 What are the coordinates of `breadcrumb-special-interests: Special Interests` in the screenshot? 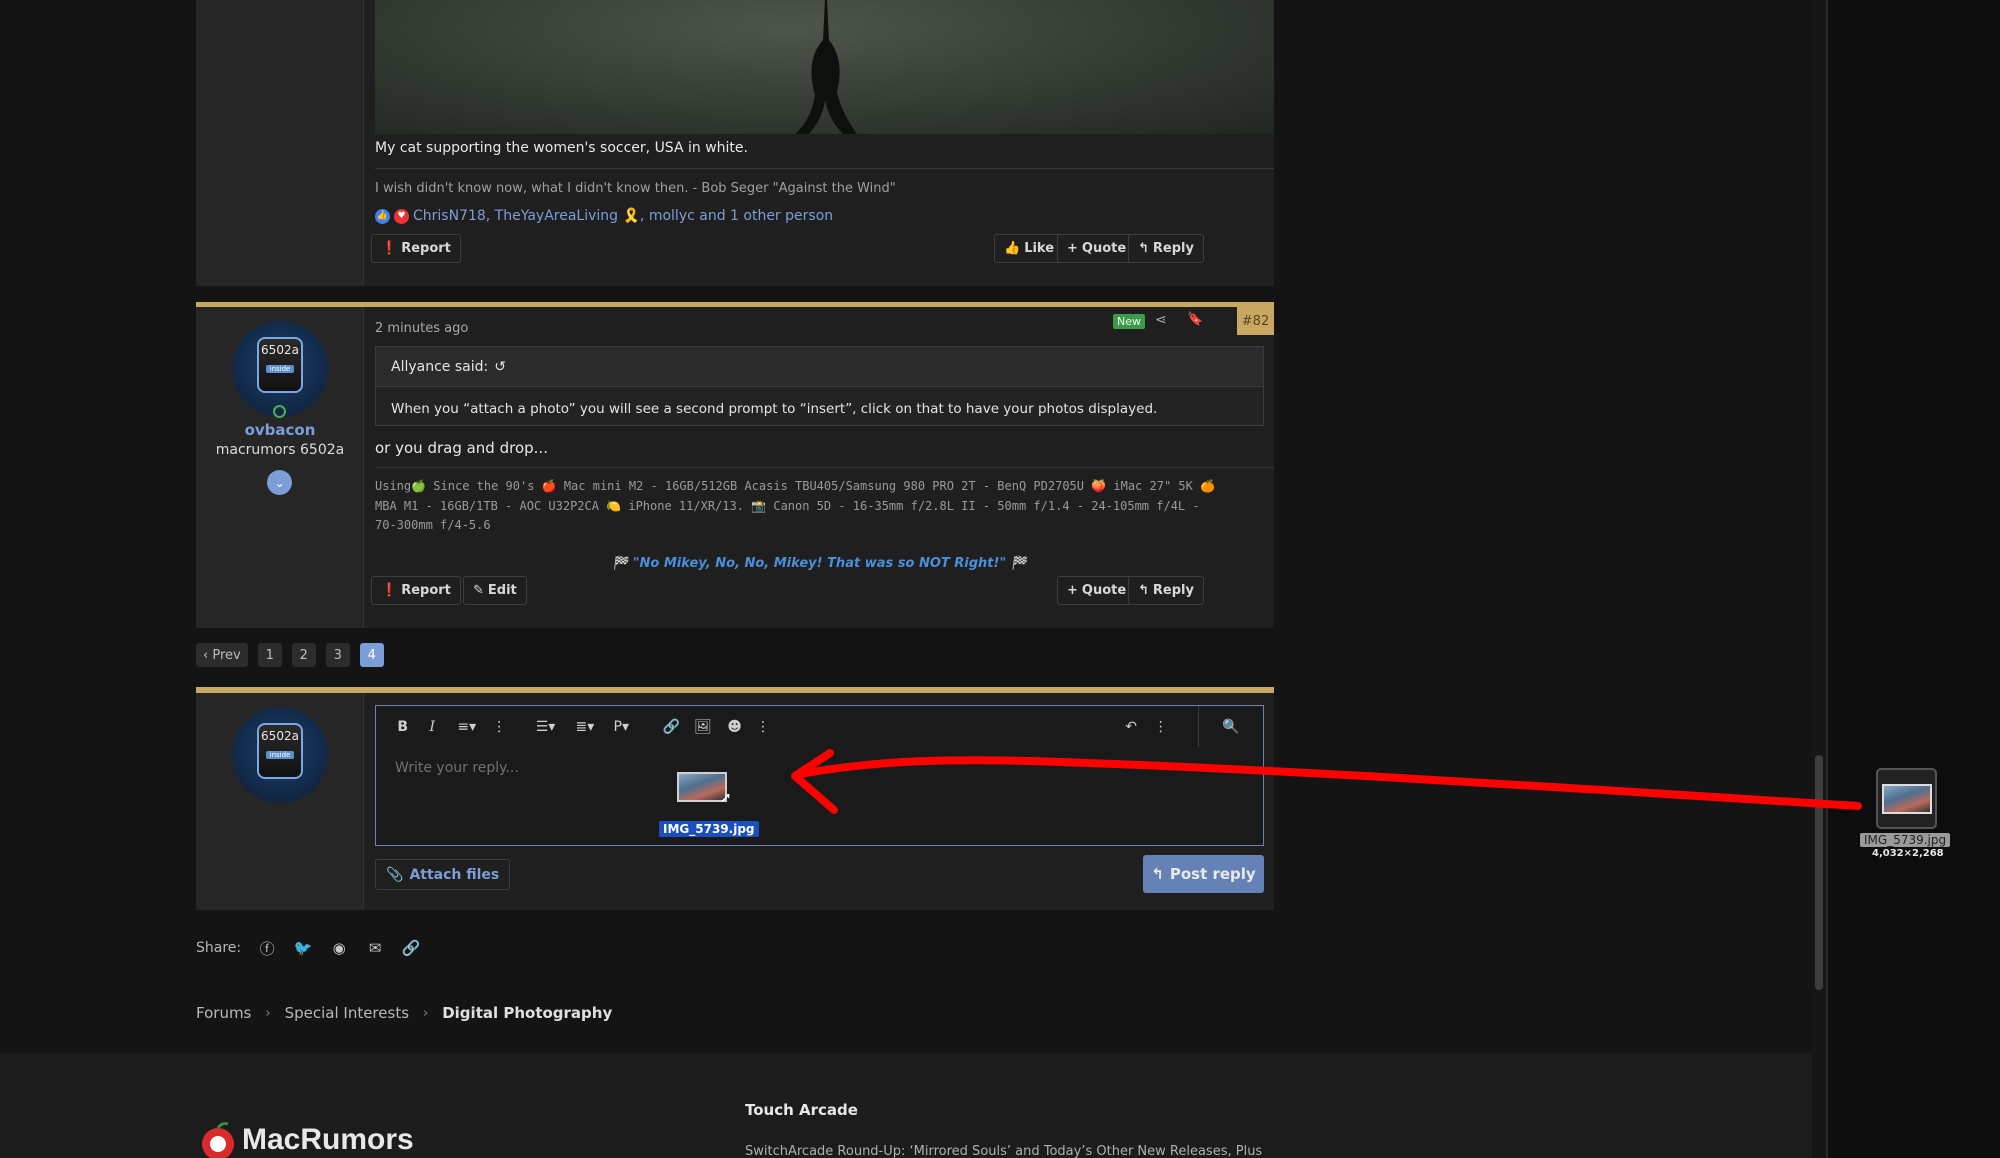 It's located at (347, 1013).